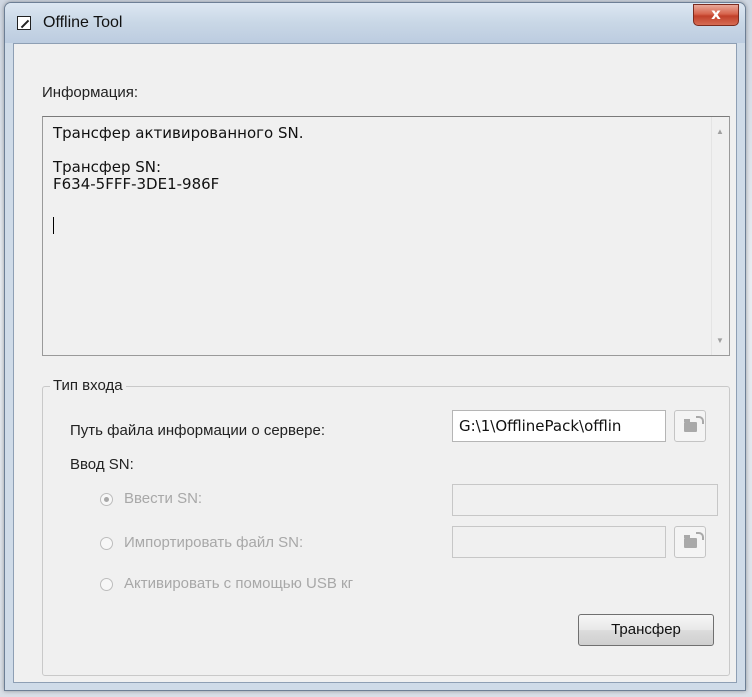 The height and width of the screenshot is (697, 752). Describe the element at coordinates (720, 131) in the screenshot. I see `scroll-up-icon: ▲` at that location.